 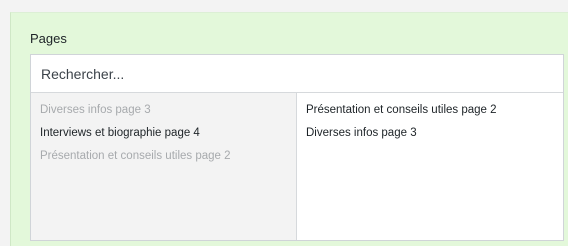 I want to click on available-page-item: Interviews et biographie page 4, so click(x=163, y=133).